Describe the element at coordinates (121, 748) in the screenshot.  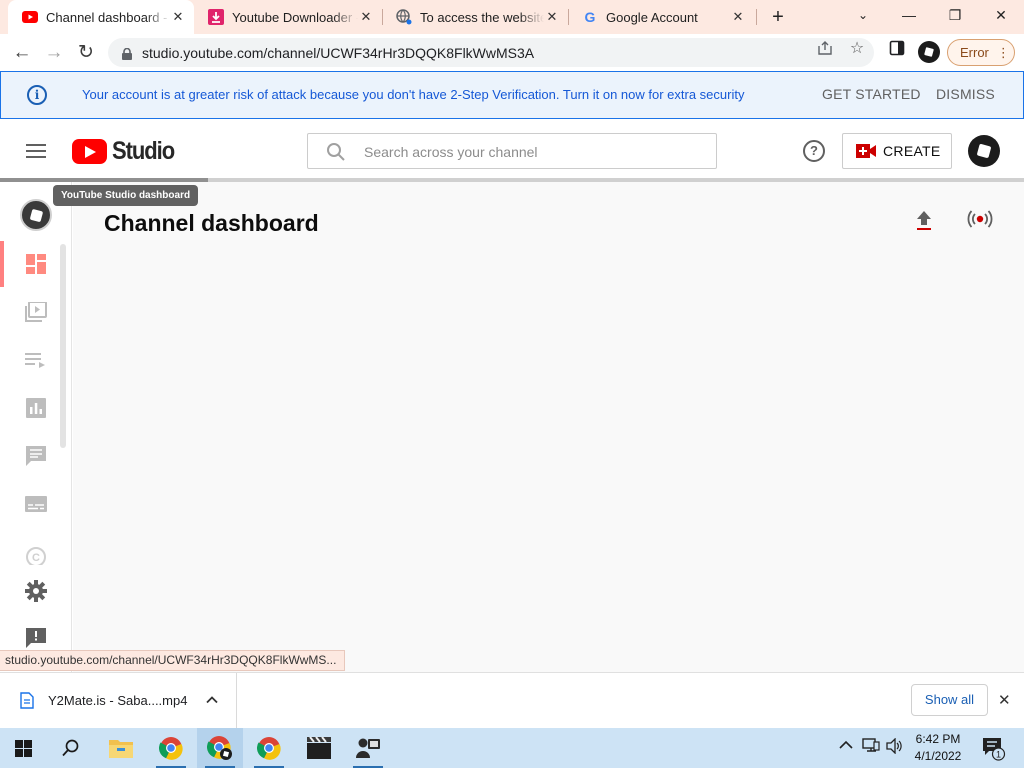
I see `file-explorer-icon` at that location.